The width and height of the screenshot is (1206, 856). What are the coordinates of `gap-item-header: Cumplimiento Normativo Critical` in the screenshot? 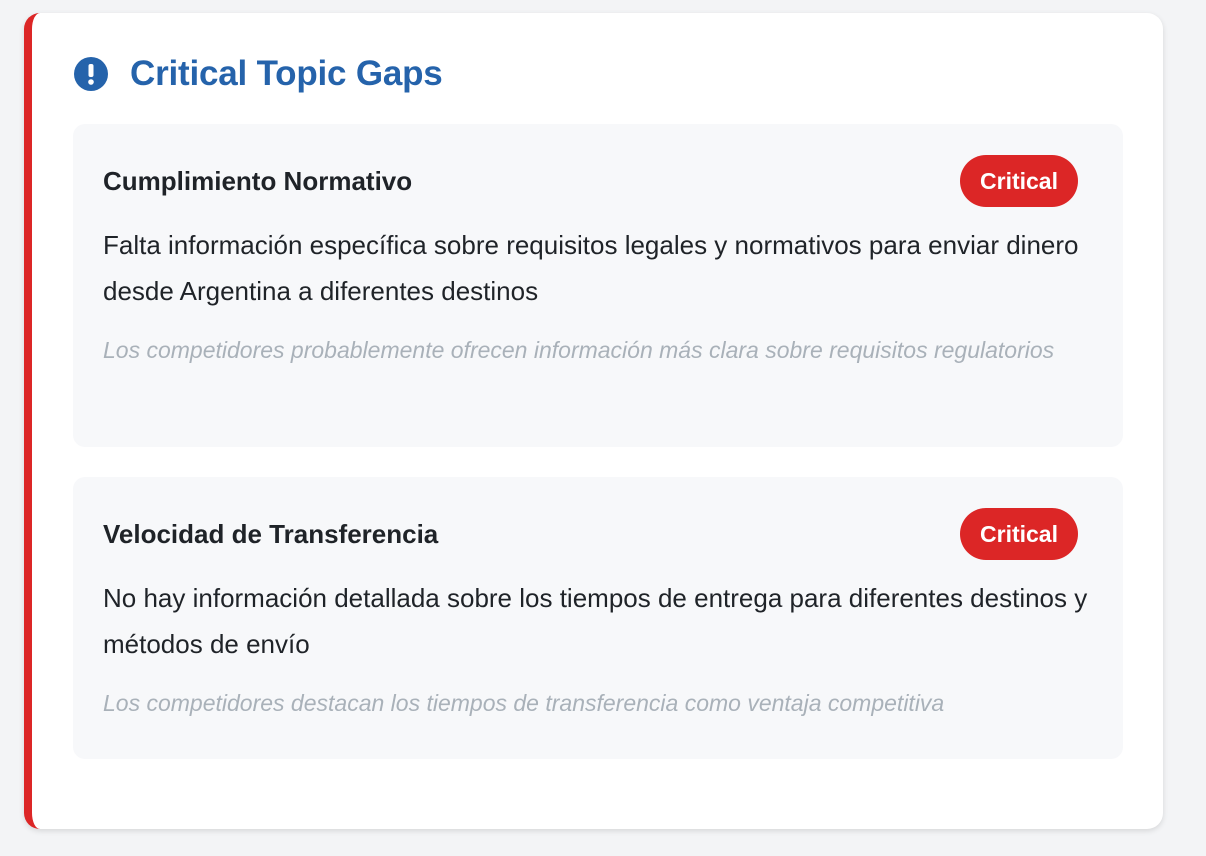 It's located at (598, 181).